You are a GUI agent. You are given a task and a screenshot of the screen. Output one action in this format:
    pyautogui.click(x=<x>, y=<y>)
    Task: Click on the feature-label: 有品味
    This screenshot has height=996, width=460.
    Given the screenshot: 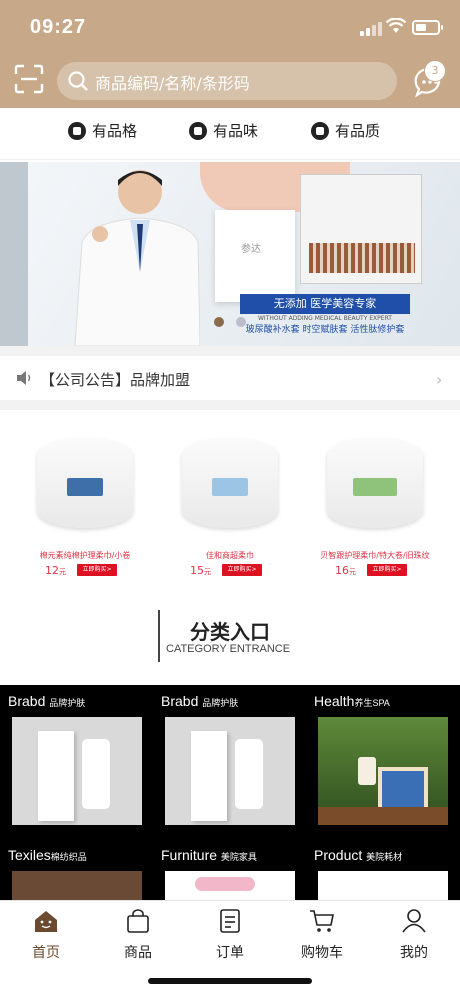 What is the action you would take?
    pyautogui.click(x=236, y=131)
    